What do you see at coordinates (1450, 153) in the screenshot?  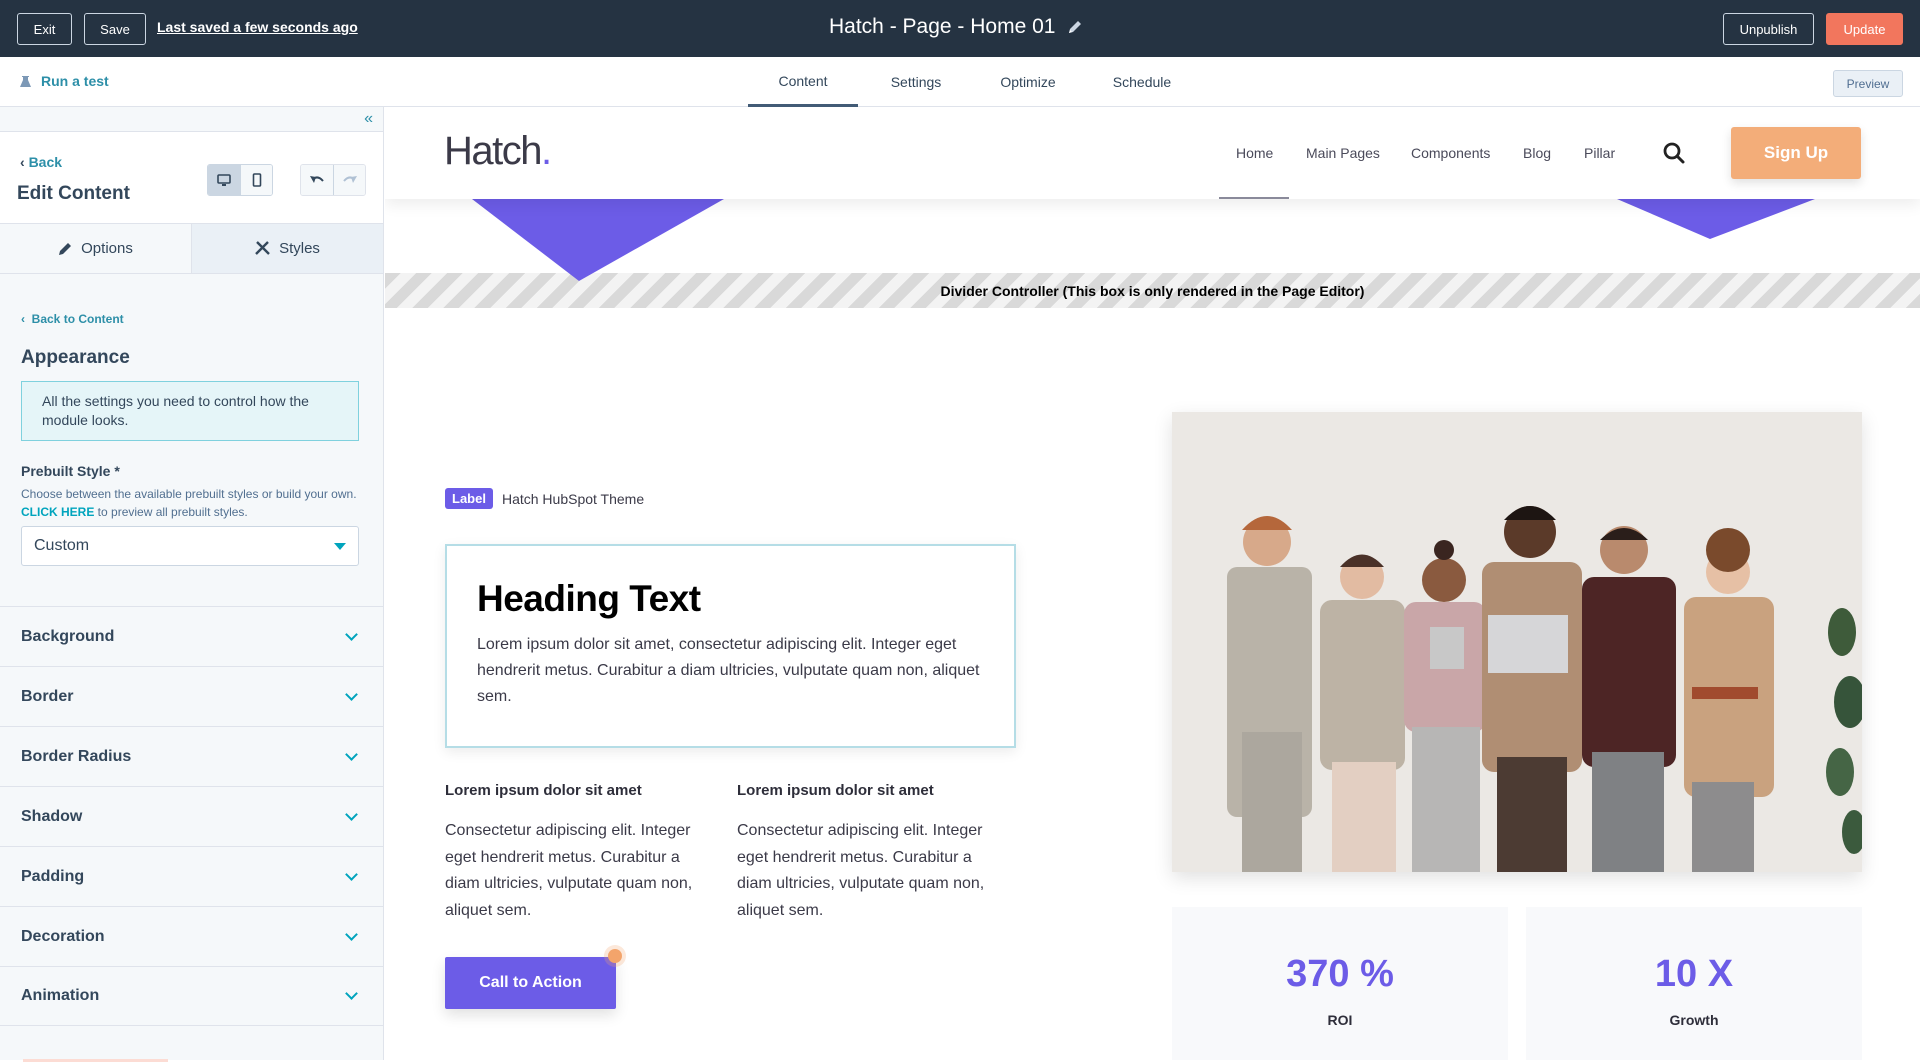 I see `nav-components: Components` at bounding box center [1450, 153].